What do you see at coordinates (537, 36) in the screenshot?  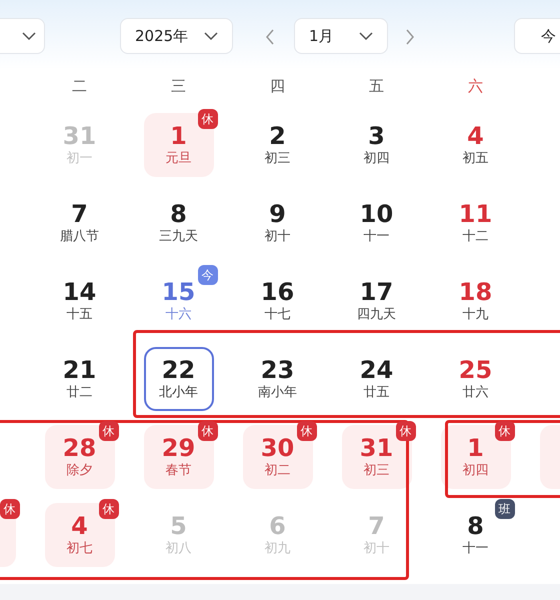 I see `today-button: 今` at bounding box center [537, 36].